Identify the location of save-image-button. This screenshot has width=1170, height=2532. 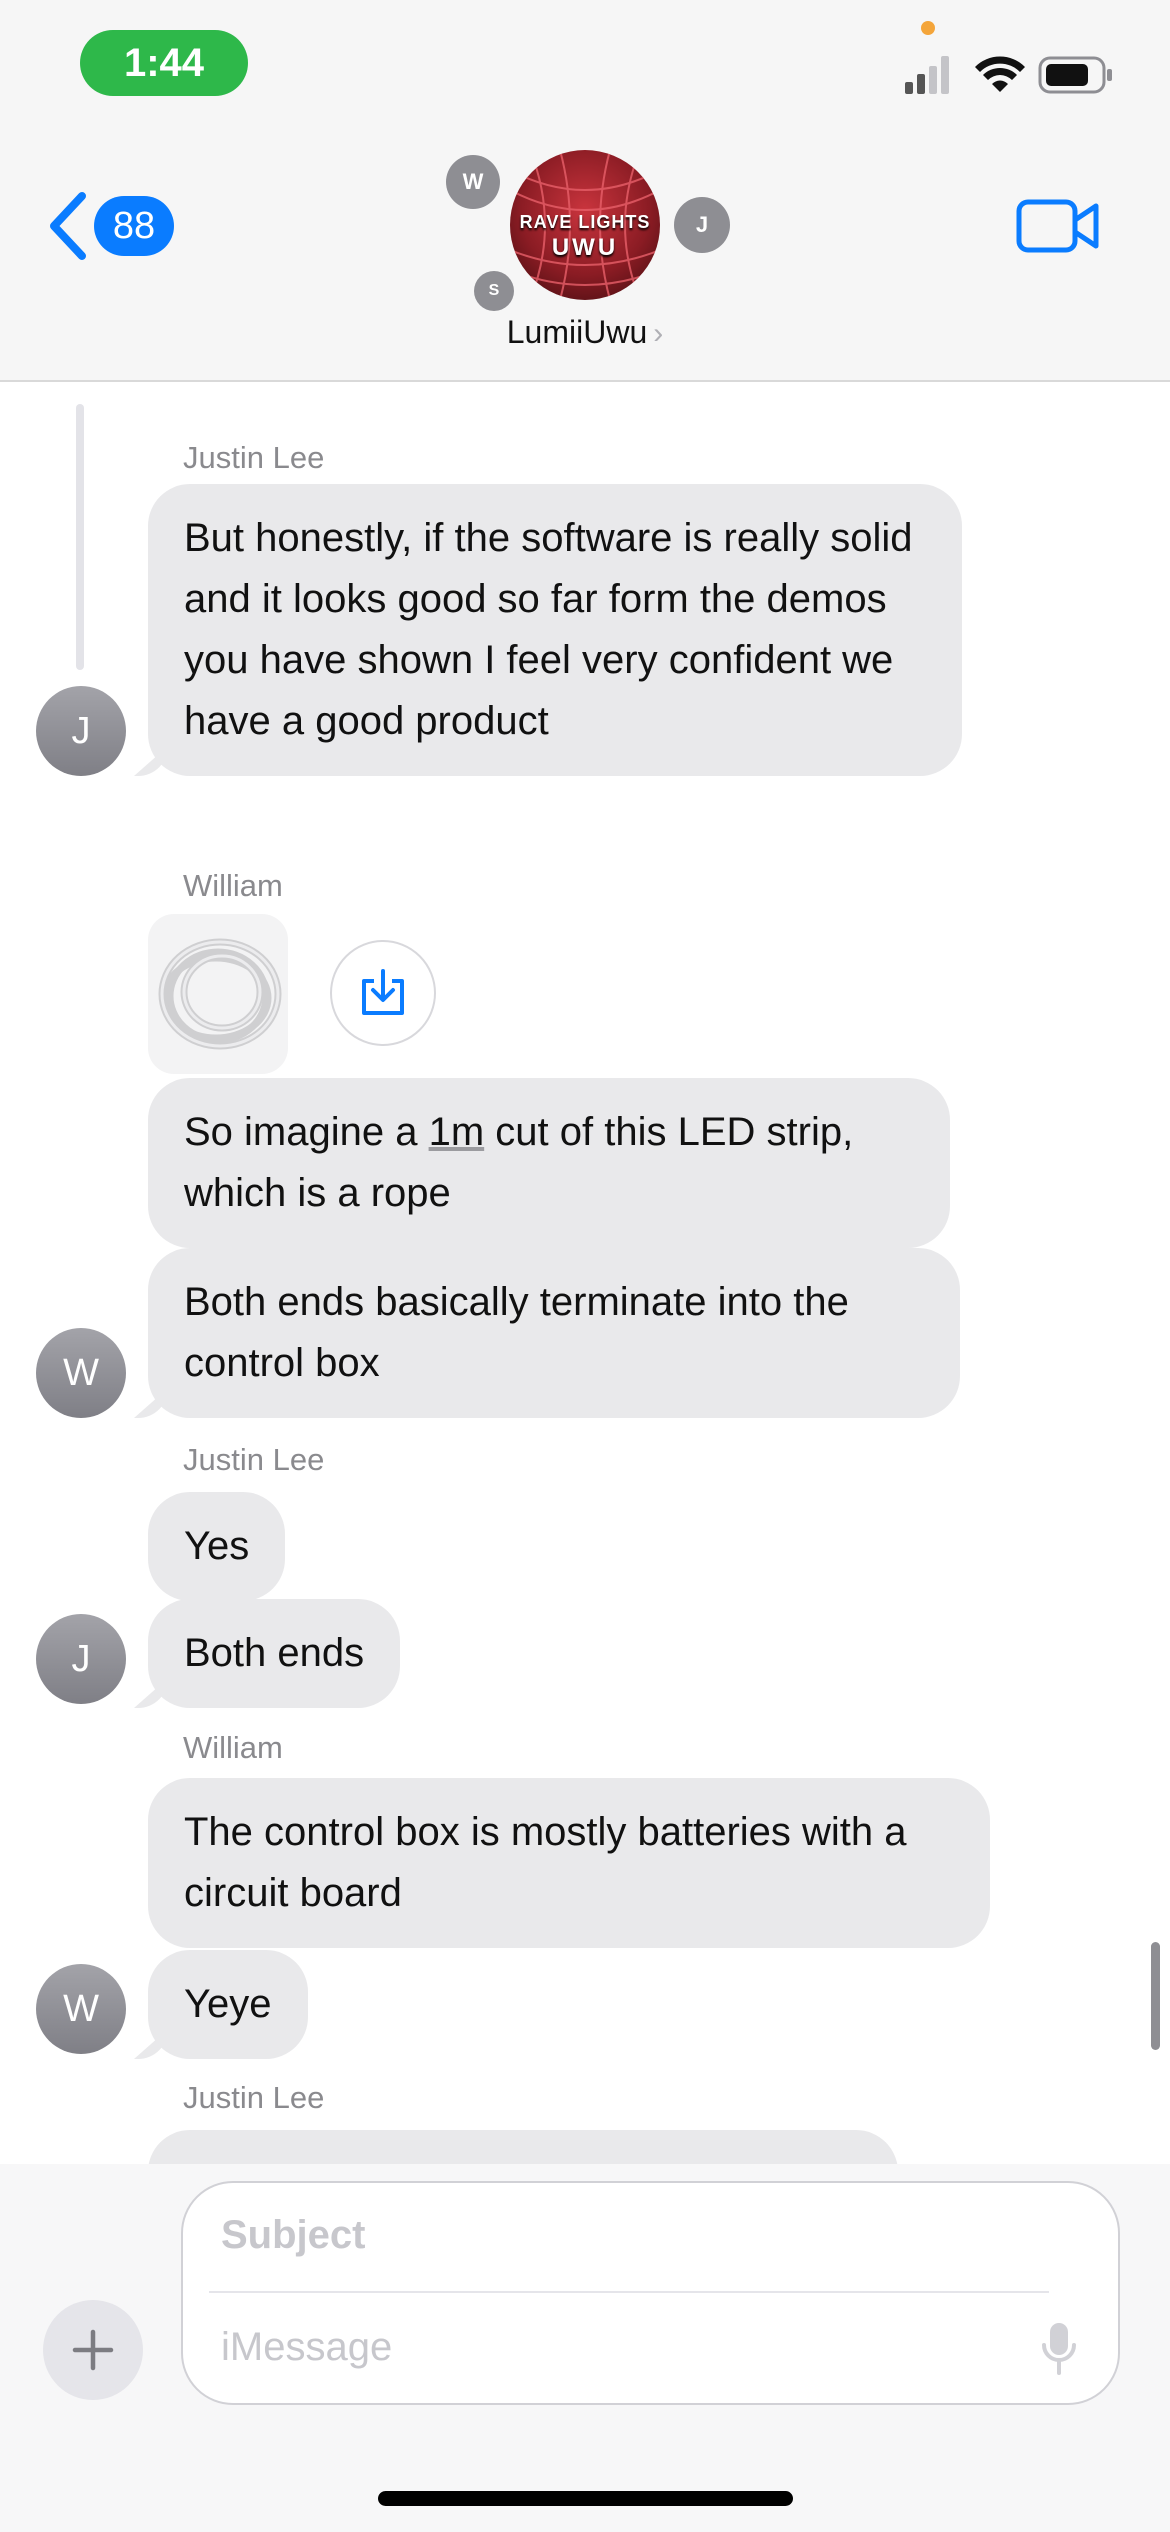
(383, 993).